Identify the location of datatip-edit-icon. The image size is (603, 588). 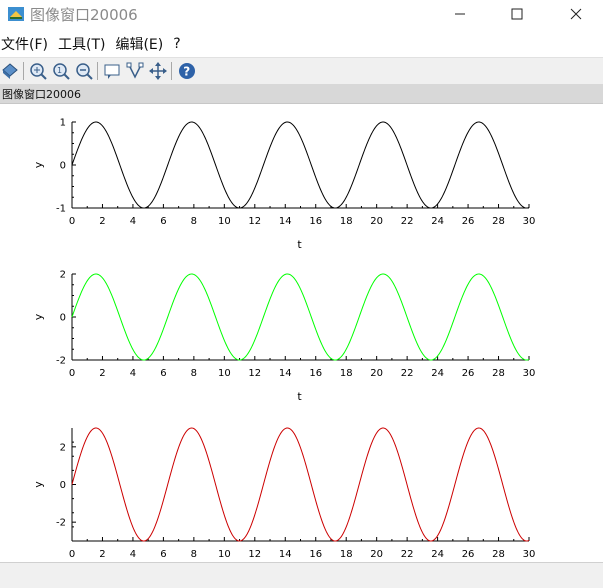
(135, 71).